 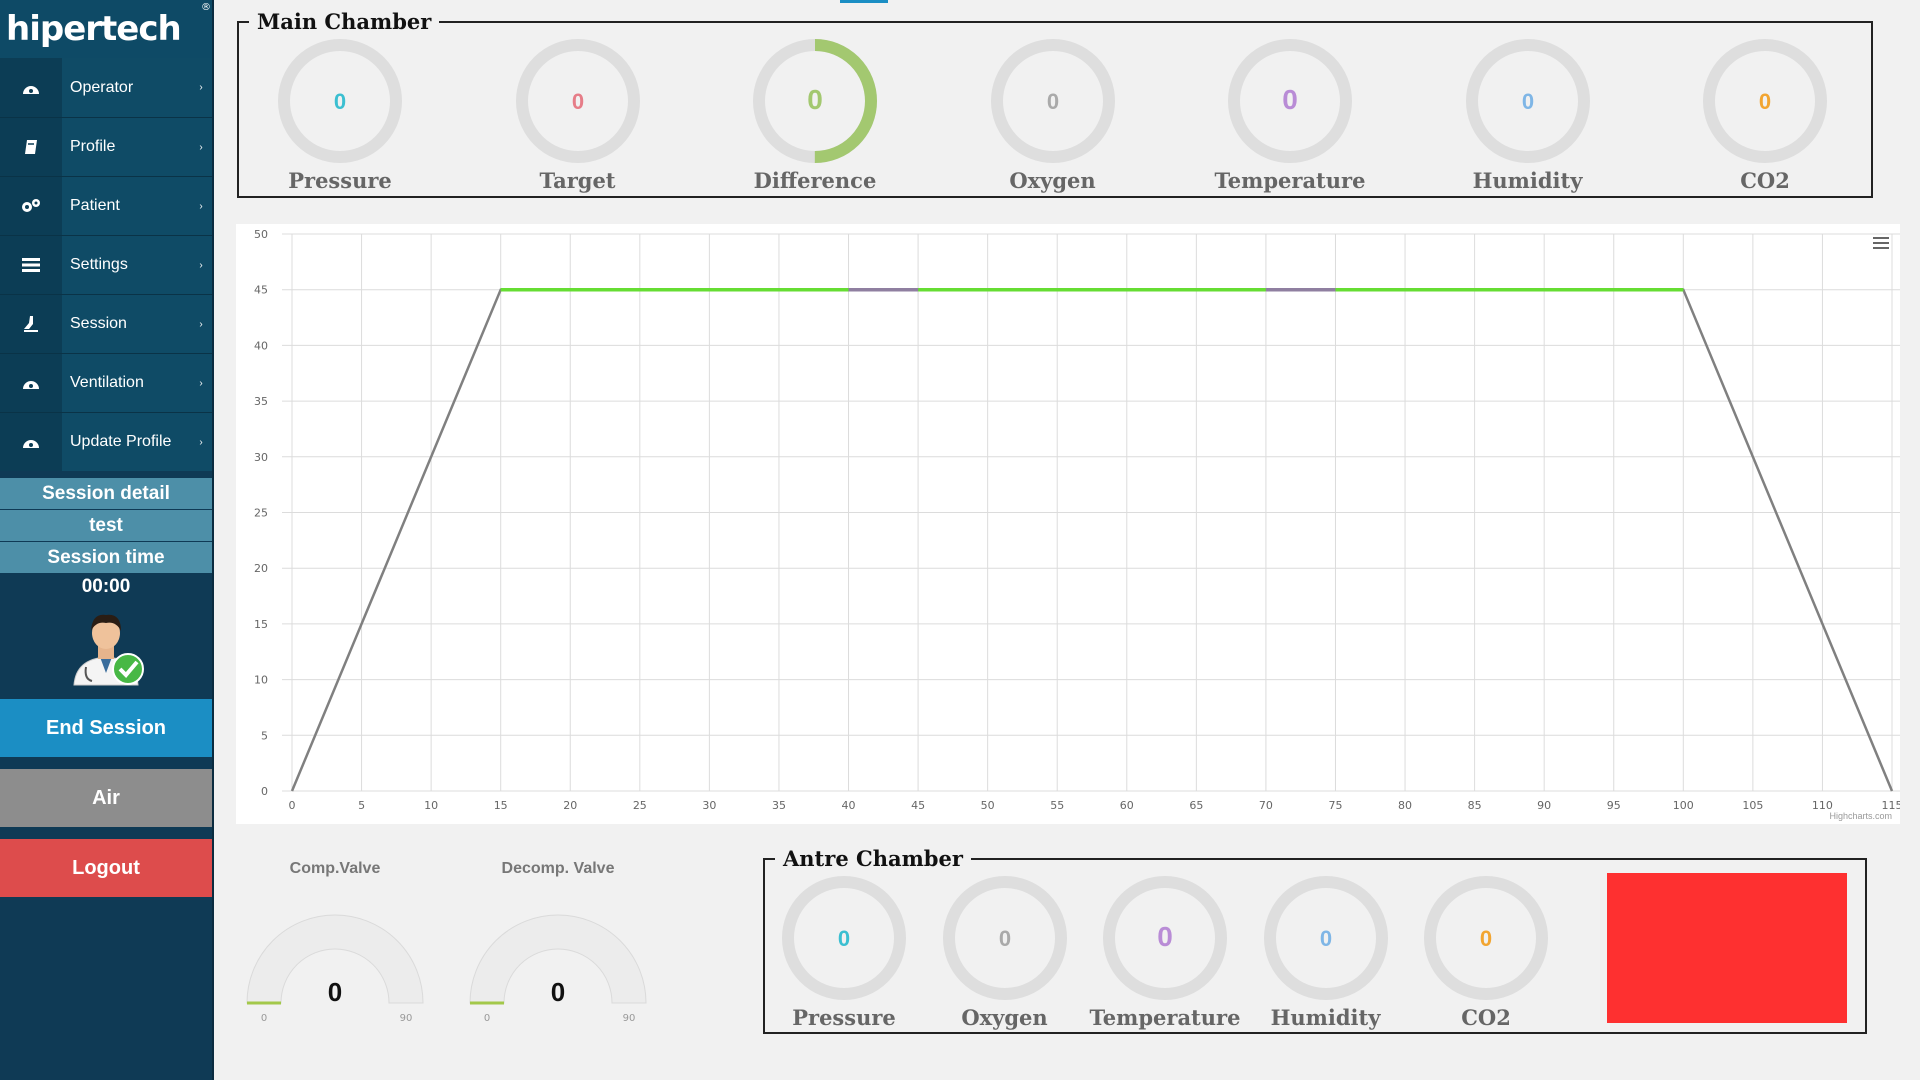 I want to click on sidebar-item-session: Session ›, so click(x=106, y=323).